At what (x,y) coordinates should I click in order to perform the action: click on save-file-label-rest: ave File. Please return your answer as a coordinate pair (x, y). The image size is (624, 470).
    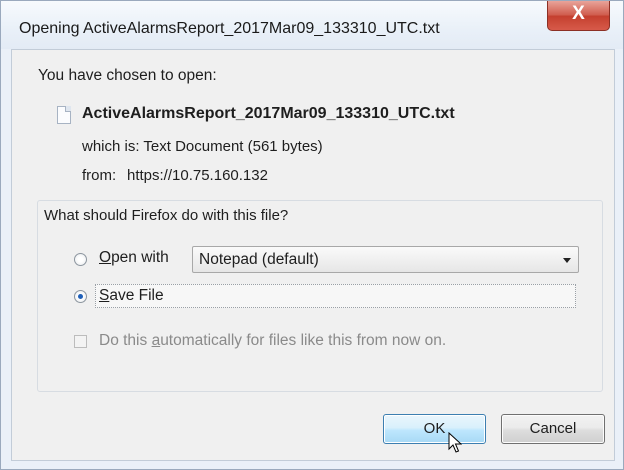
    Looking at the image, I should click on (136, 295).